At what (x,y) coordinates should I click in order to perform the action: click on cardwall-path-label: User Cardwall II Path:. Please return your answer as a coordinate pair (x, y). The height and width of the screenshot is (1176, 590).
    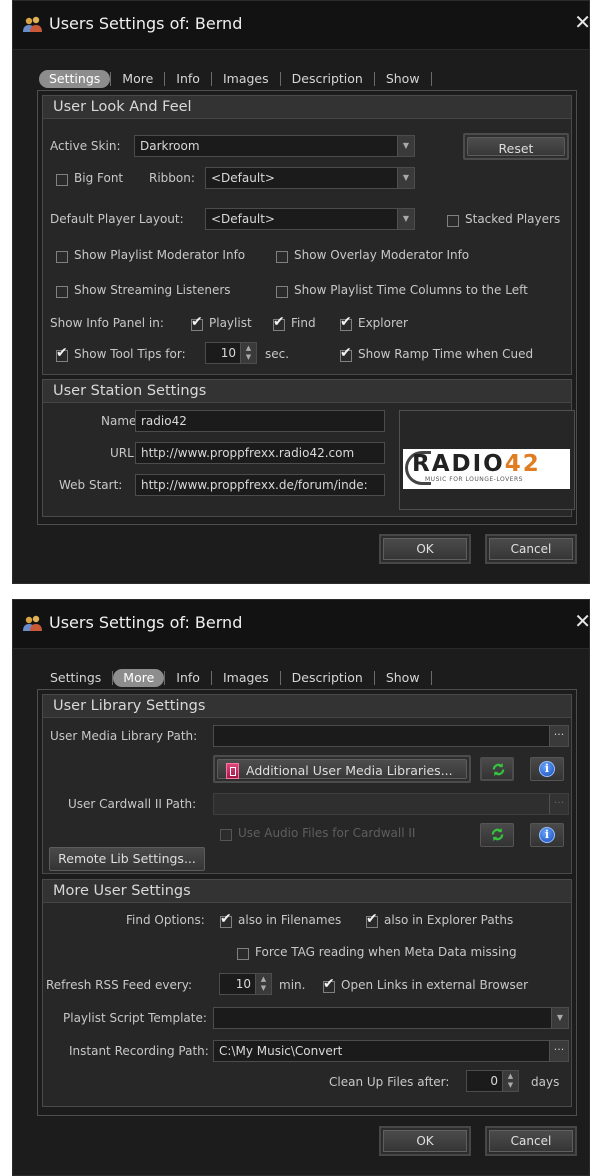
    Looking at the image, I should click on (132, 804).